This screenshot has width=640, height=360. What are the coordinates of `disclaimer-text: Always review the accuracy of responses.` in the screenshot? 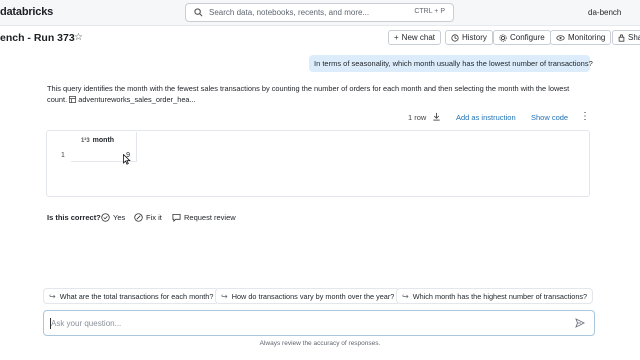 It's located at (320, 343).